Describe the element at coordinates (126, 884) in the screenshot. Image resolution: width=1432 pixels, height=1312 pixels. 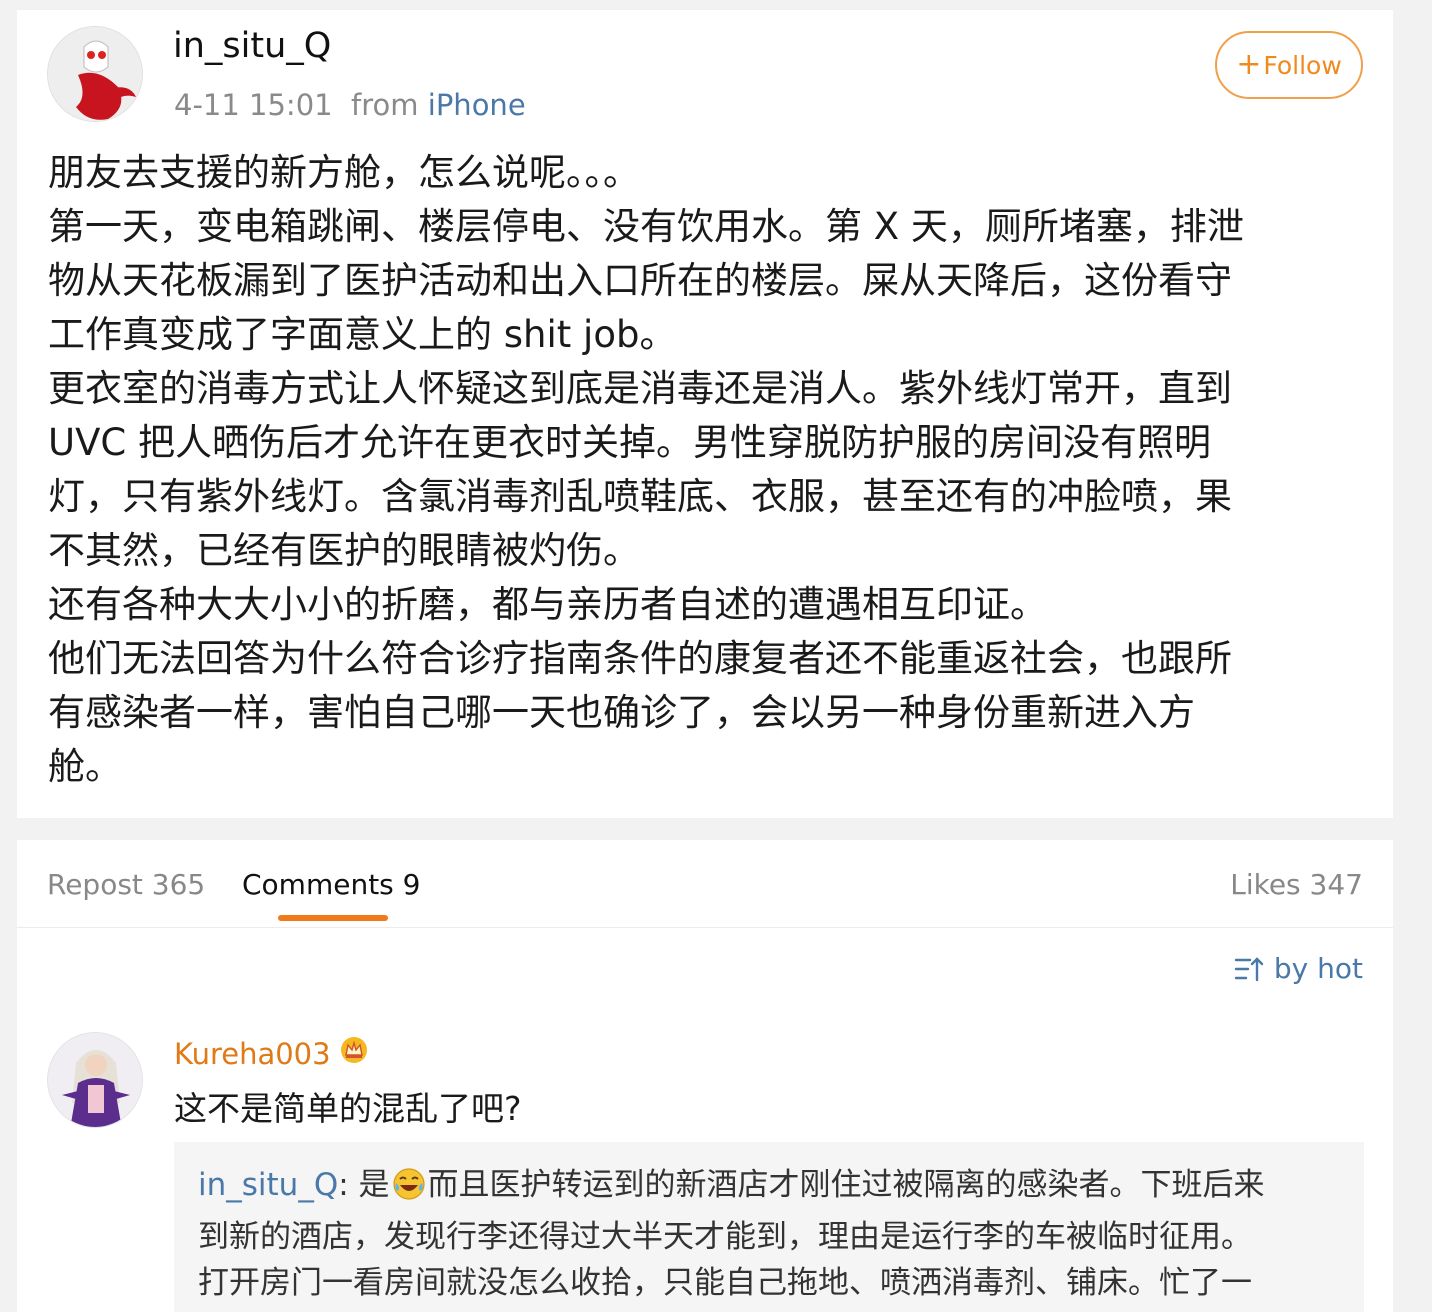
I see `tab-repost: Repost 365` at that location.